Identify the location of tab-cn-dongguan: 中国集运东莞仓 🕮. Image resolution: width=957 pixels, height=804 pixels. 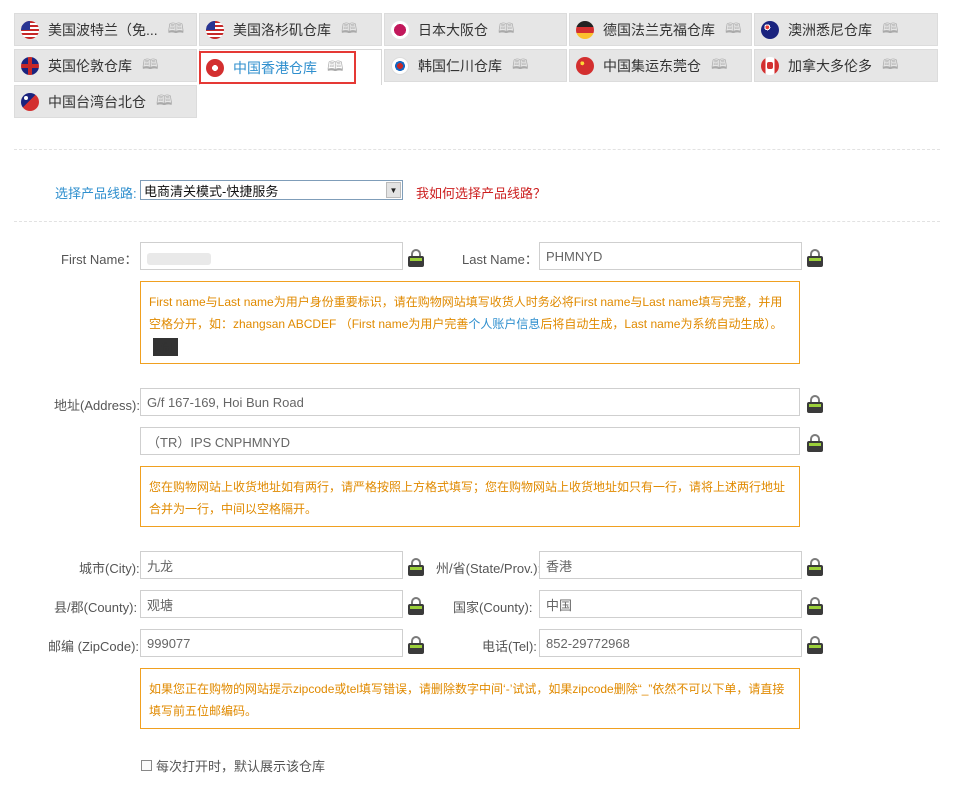
(660, 65).